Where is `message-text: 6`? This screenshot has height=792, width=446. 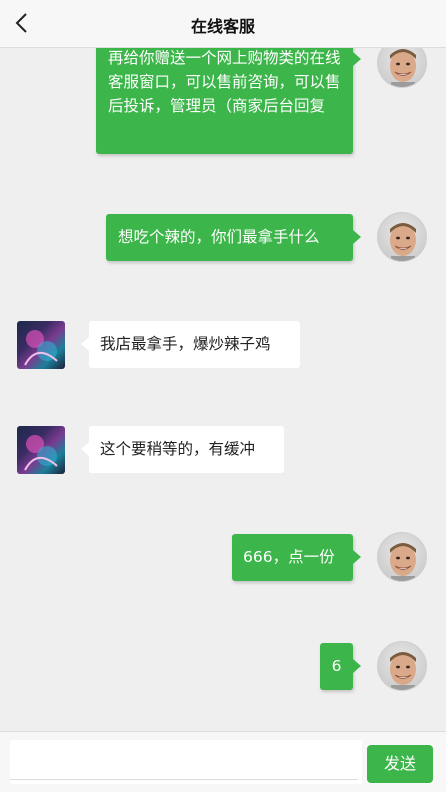 message-text: 6 is located at coordinates (336, 666).